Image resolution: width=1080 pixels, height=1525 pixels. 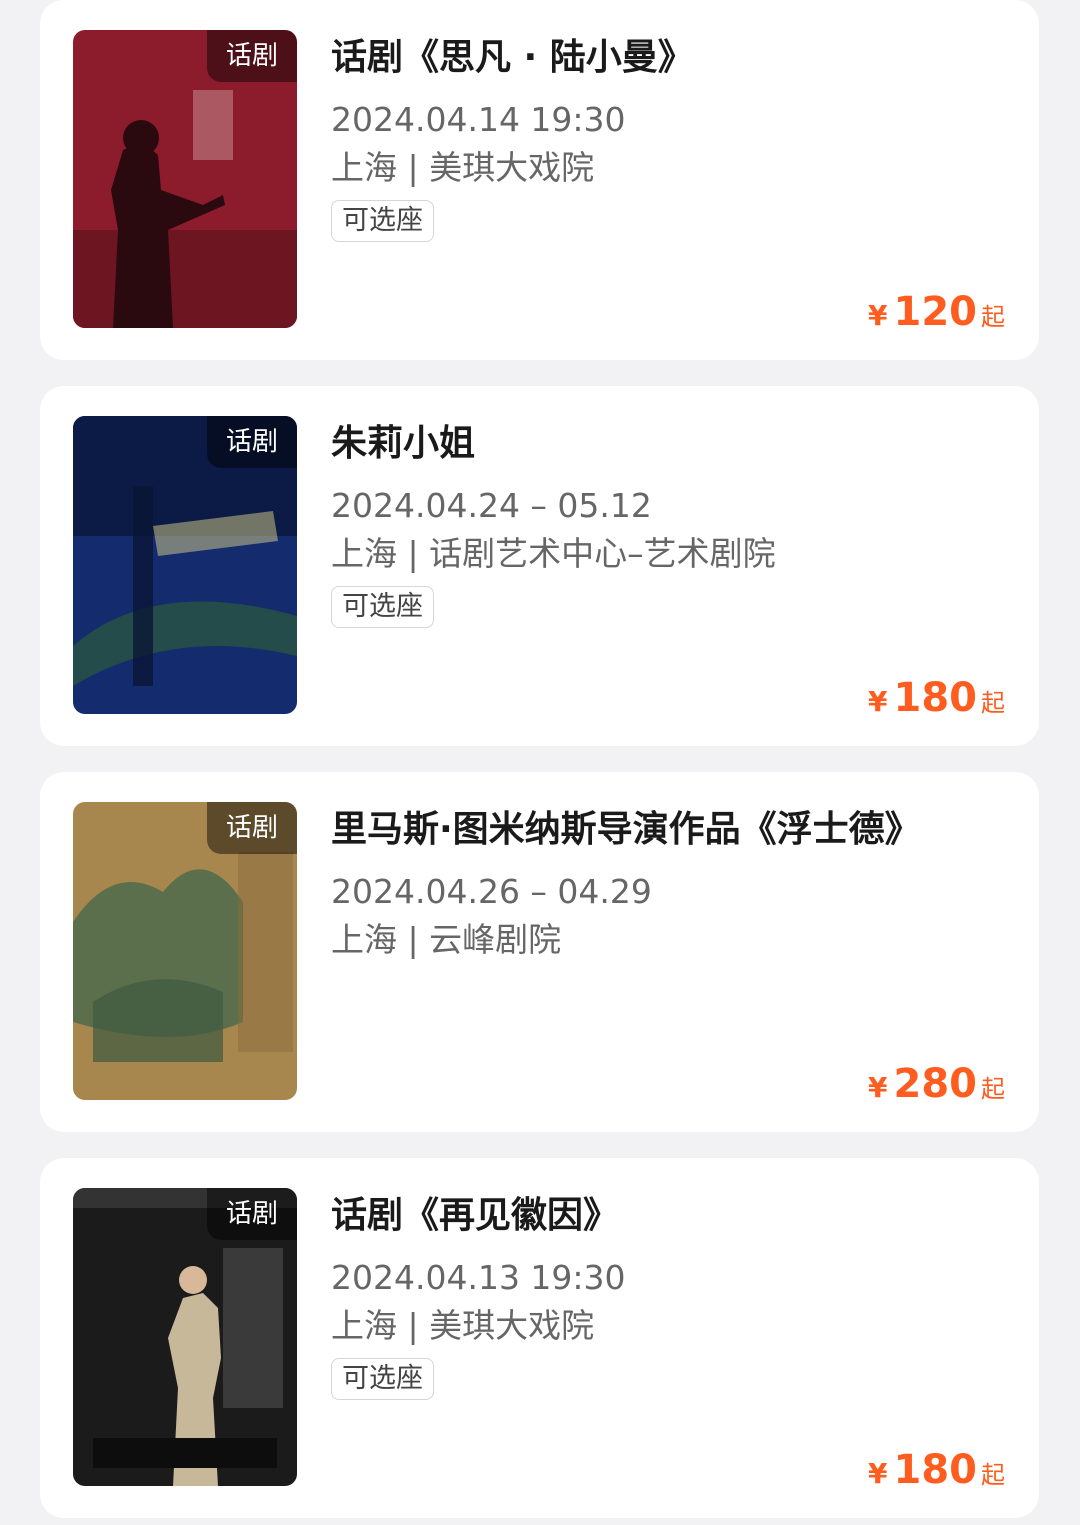 I want to click on show-venue: 上海 | 云峰剧院, so click(x=446, y=939).